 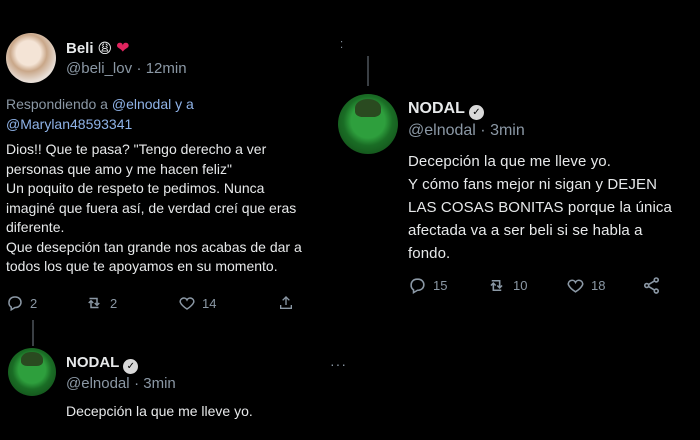 I want to click on beli-handle-row: @beli_lov · 12min, so click(x=126, y=69).